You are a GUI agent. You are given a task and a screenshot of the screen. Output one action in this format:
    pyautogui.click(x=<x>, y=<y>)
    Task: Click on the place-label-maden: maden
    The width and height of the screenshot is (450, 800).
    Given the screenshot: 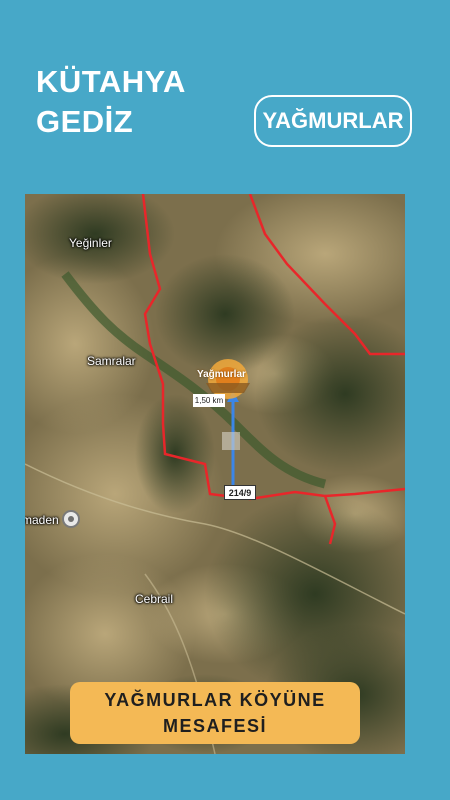 What is the action you would take?
    pyautogui.click(x=42, y=520)
    